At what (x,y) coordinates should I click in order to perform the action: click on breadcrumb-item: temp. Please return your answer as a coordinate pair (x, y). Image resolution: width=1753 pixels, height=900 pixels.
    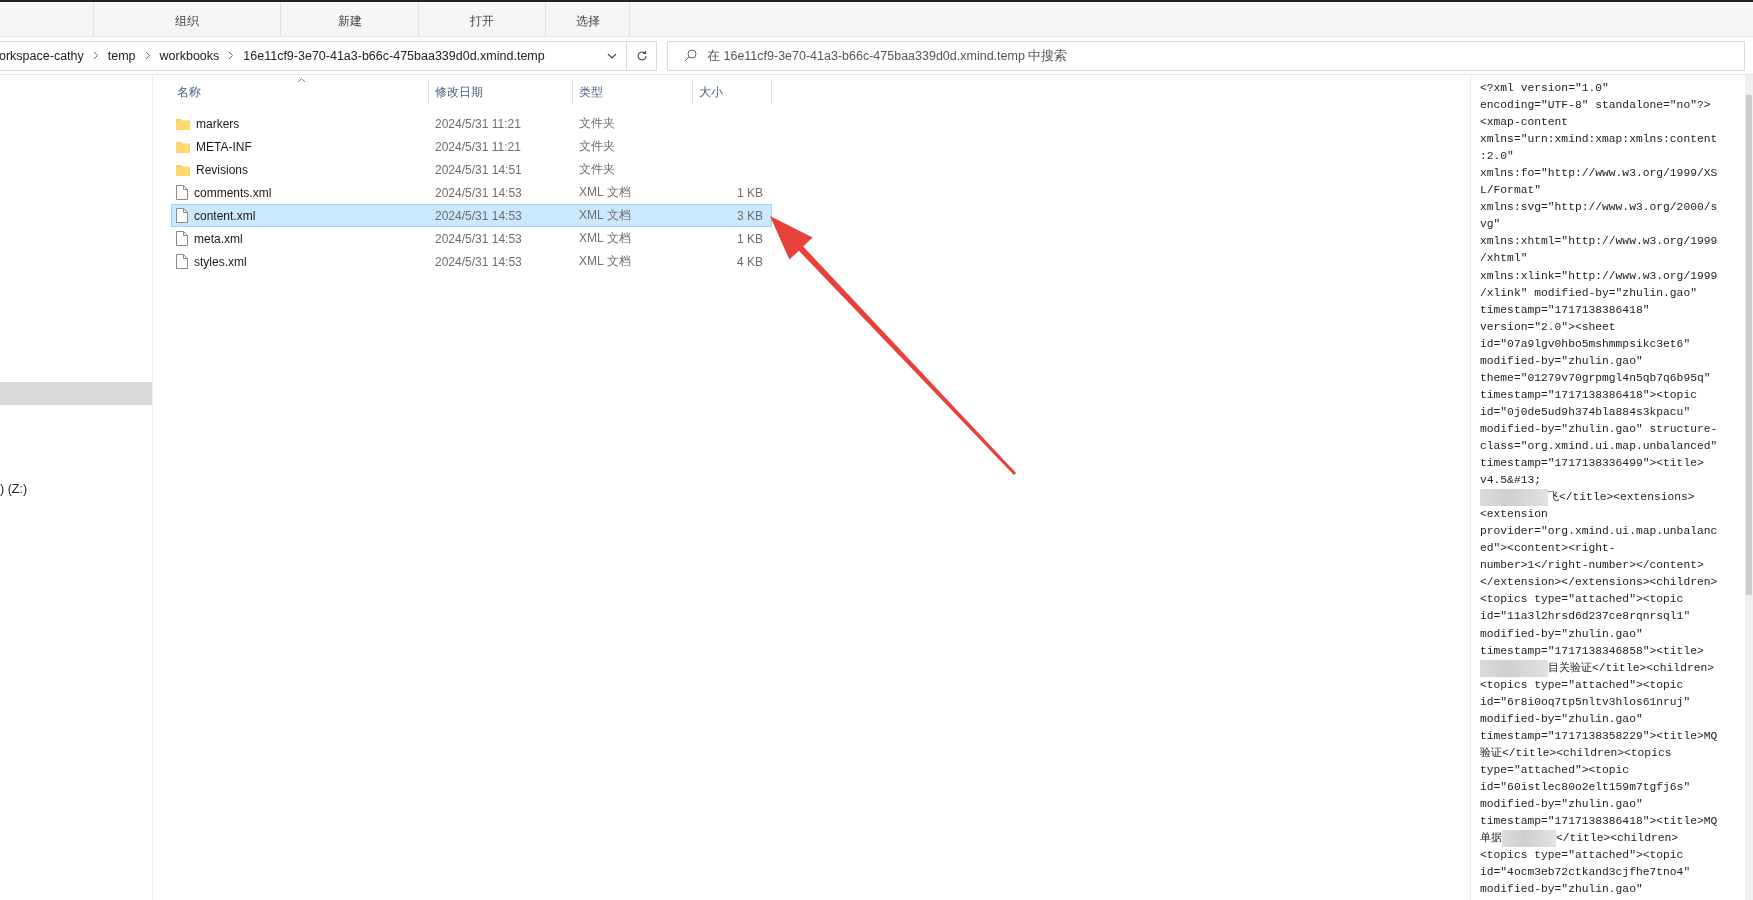
    Looking at the image, I should click on (121, 55).